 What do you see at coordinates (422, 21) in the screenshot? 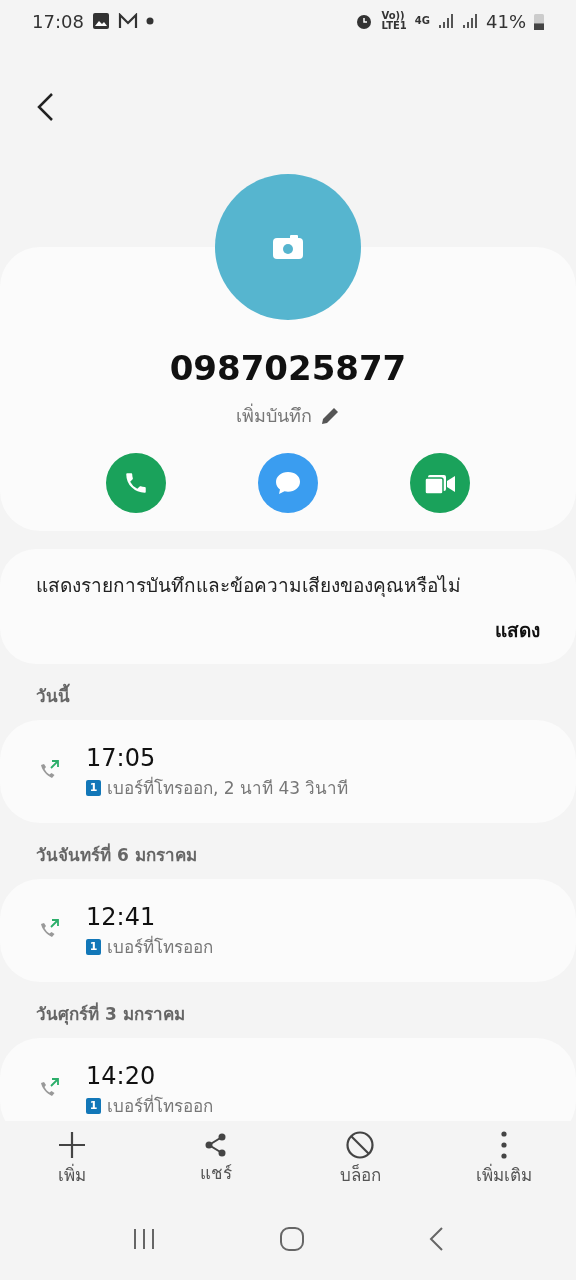
I see `network-label: 4G` at bounding box center [422, 21].